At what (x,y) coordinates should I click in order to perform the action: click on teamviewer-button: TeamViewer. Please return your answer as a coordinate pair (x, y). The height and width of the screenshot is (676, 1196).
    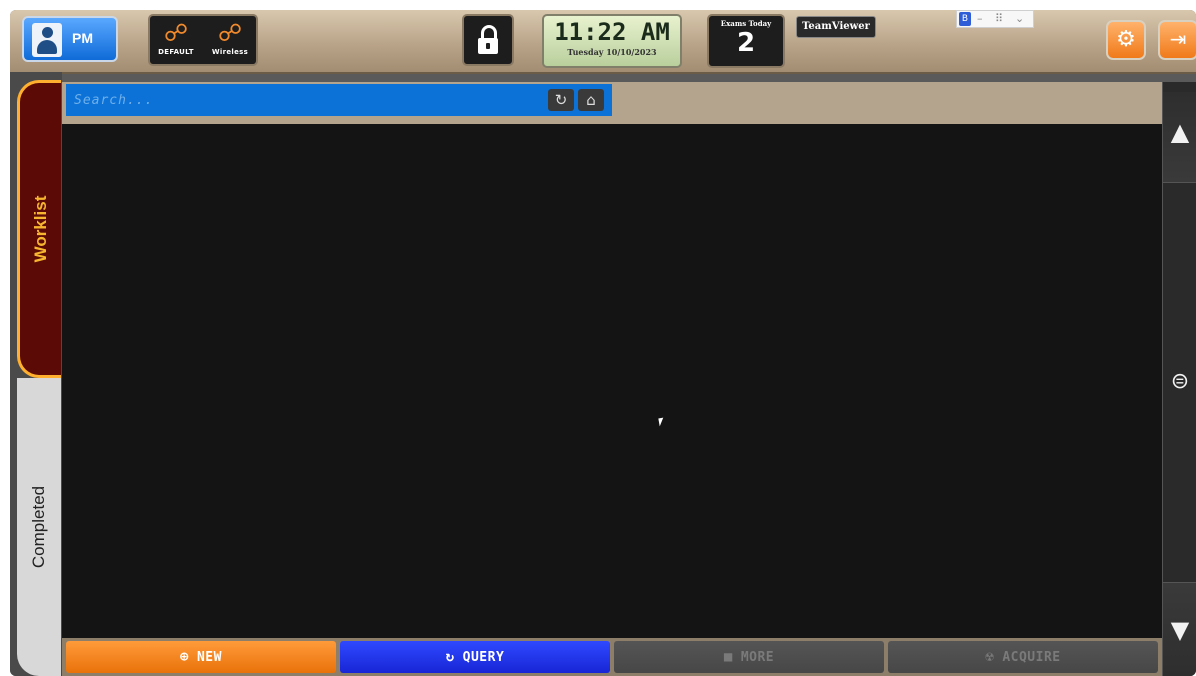
    Looking at the image, I should click on (836, 27).